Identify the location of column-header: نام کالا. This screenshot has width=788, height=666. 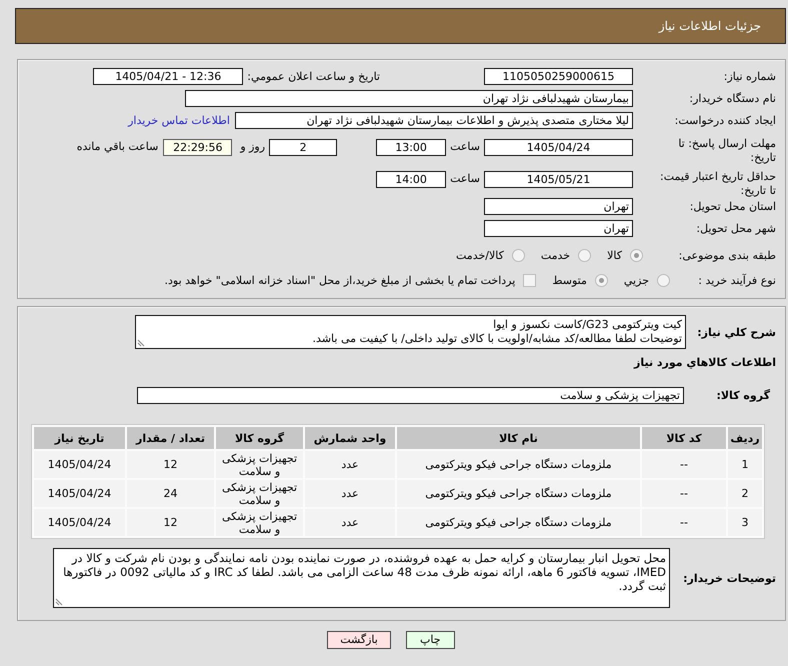
(518, 438).